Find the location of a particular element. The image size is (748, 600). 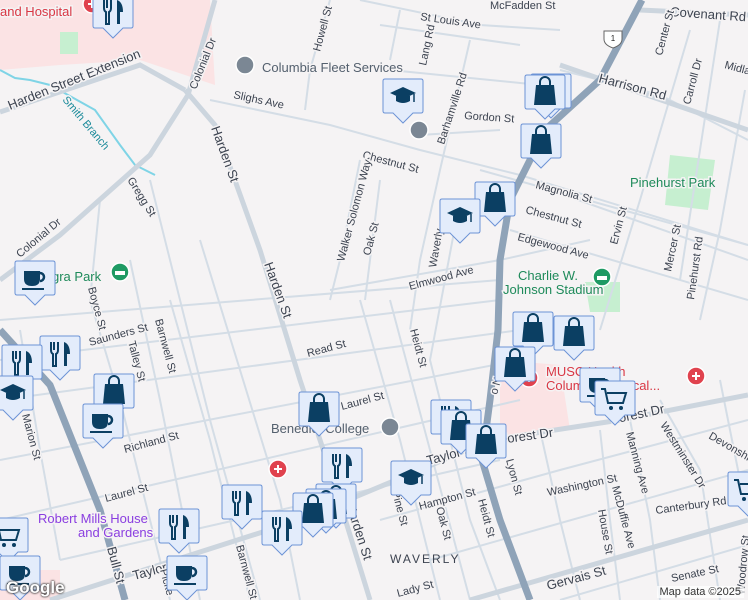

street-label: Gordon St is located at coordinates (489, 117).